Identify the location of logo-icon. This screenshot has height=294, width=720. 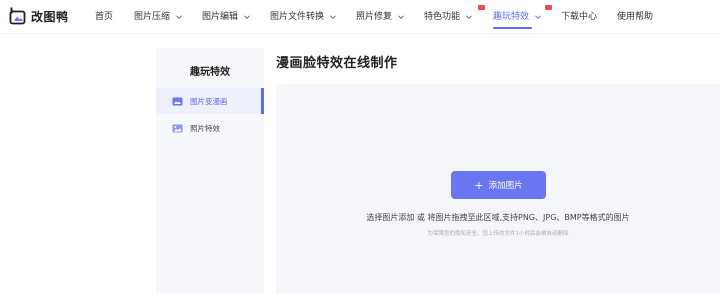
(17, 16).